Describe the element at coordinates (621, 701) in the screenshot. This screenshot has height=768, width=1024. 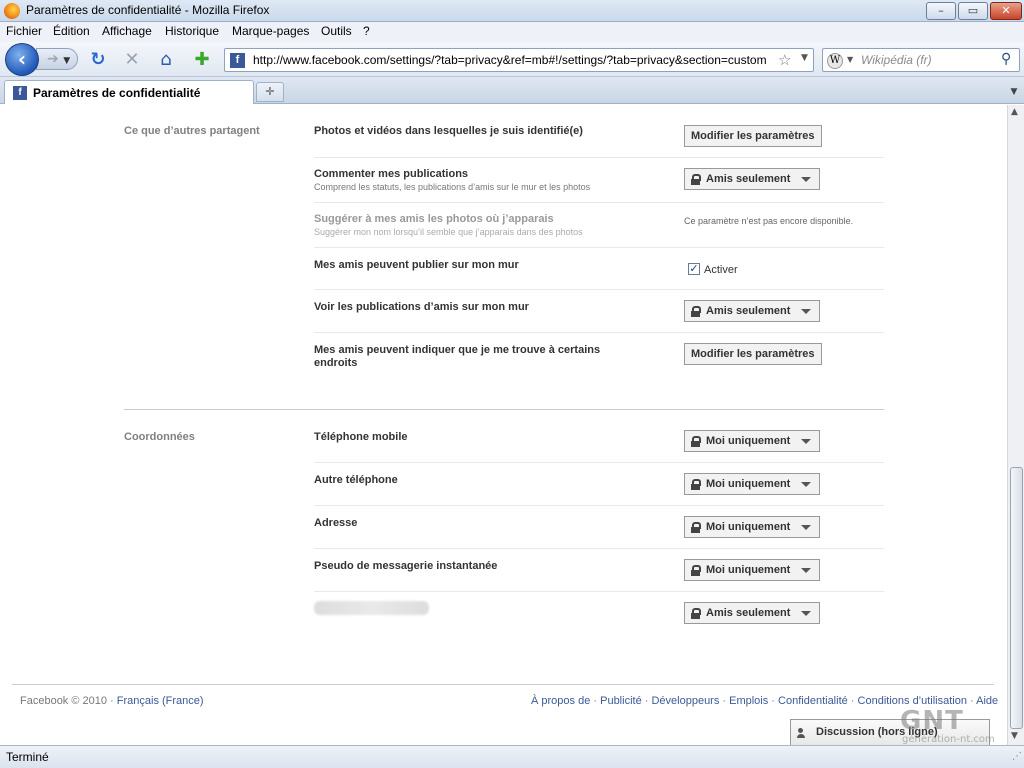
I see `footer-link-advertising: Publicité` at that location.